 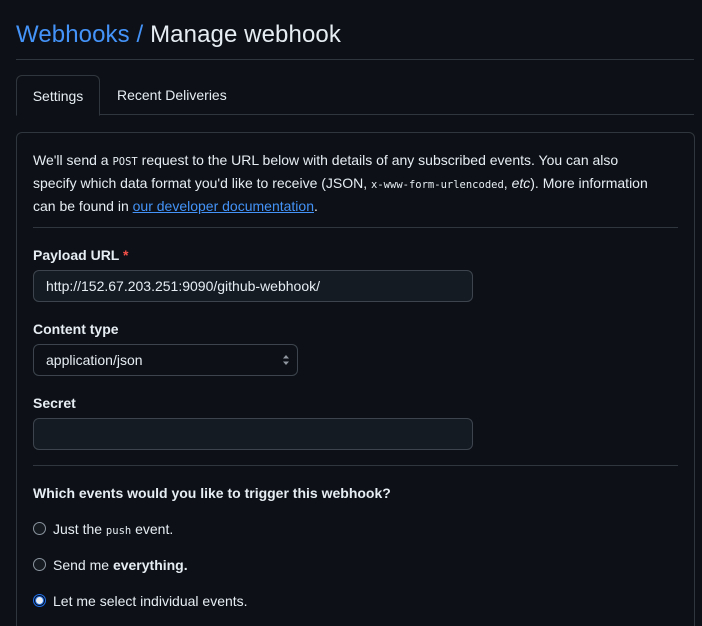 I want to click on radio-label-text: Let me select individual events., so click(x=150, y=601).